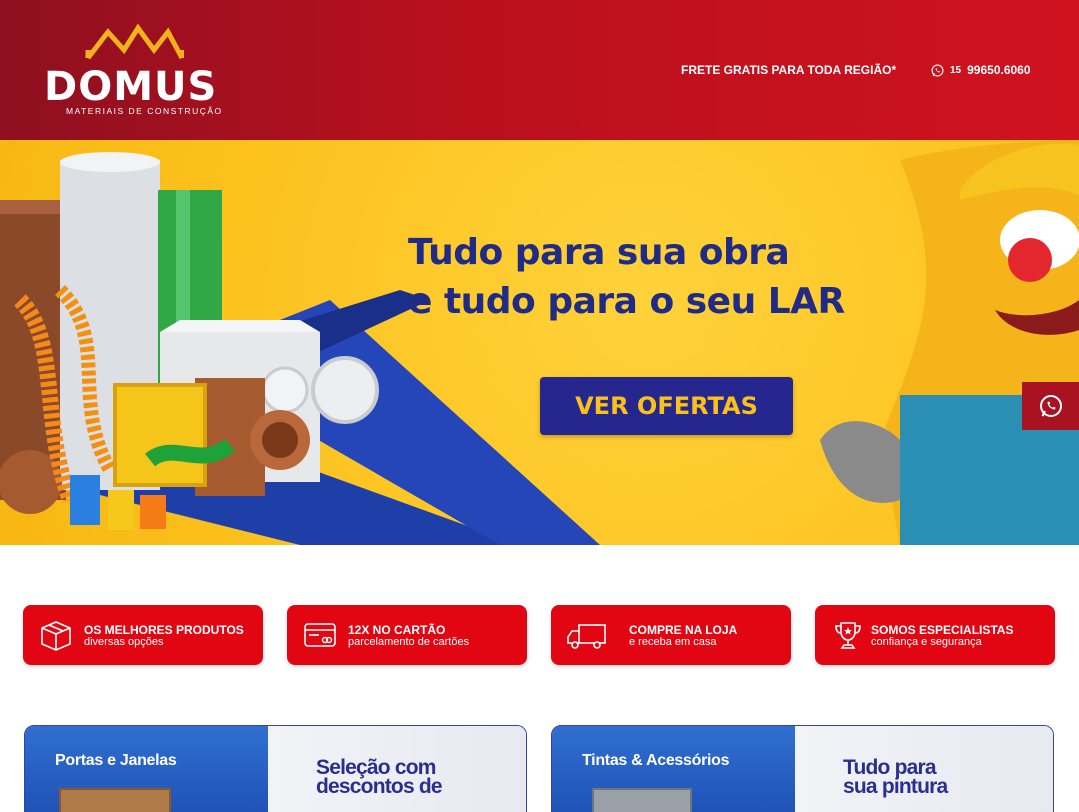  What do you see at coordinates (320, 635) in the screenshot?
I see `credit-card-icon` at bounding box center [320, 635].